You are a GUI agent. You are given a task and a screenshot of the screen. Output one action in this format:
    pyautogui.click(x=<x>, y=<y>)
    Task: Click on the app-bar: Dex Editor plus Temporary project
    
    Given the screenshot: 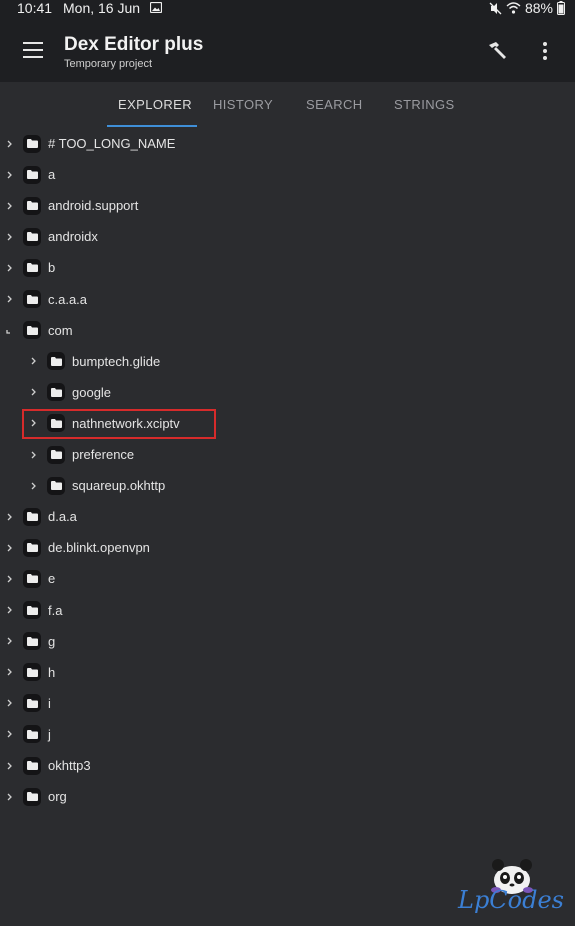 What is the action you would take?
    pyautogui.click(x=287, y=50)
    